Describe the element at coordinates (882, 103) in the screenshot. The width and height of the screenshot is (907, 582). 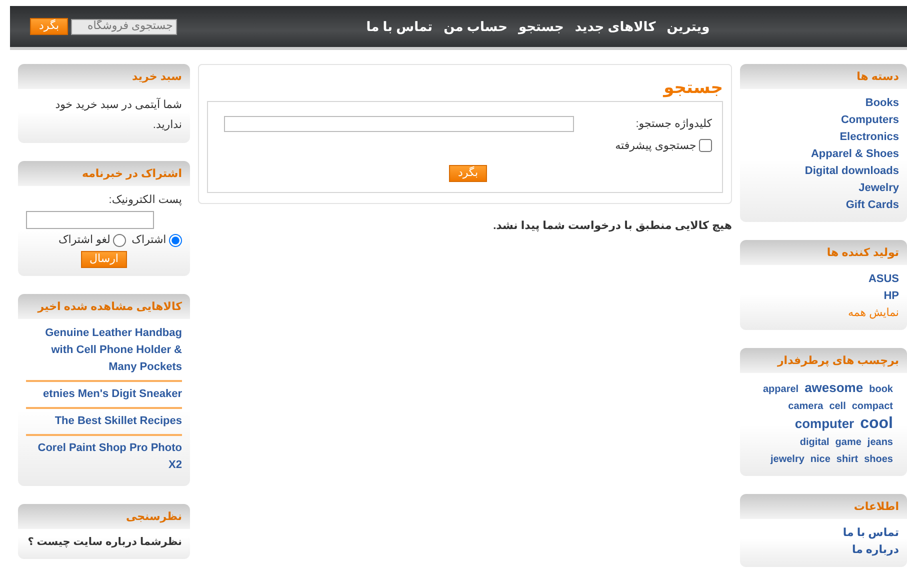
I see `sidebar-link: Books` at that location.